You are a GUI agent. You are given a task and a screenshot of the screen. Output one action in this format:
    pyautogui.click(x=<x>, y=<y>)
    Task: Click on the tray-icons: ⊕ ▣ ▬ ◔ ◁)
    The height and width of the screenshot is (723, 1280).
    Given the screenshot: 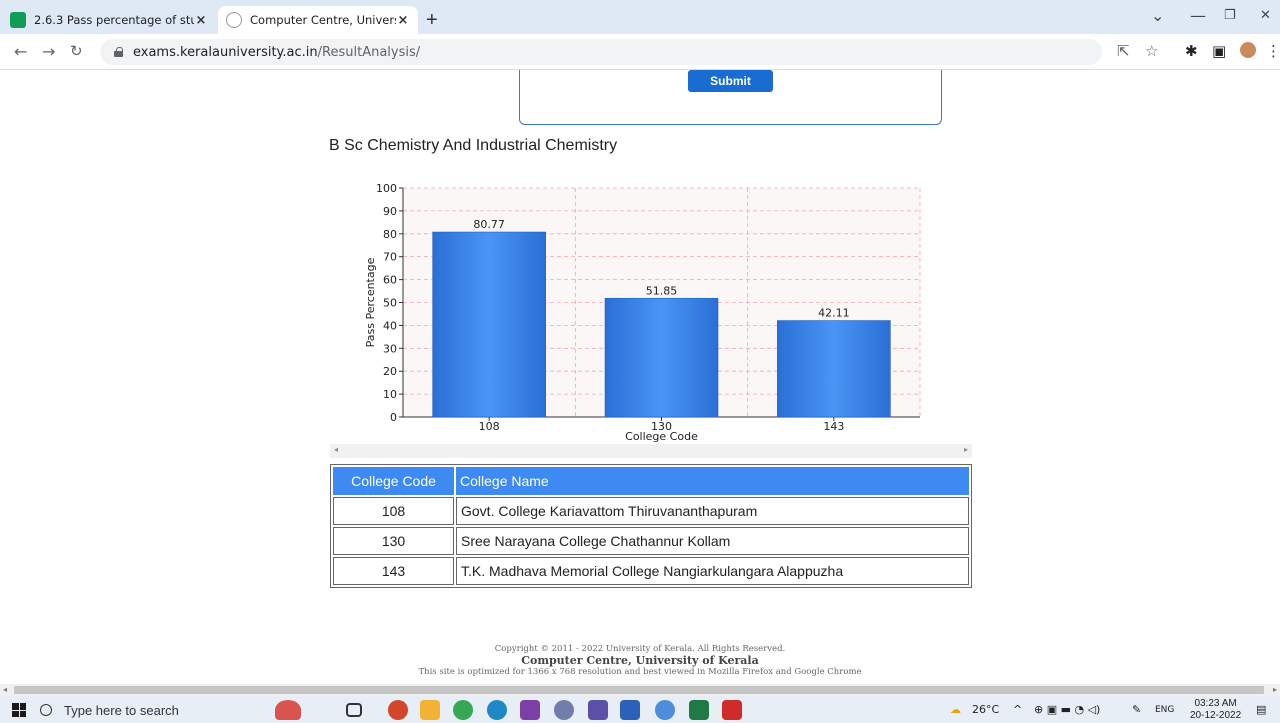 What is the action you would take?
    pyautogui.click(x=1067, y=709)
    